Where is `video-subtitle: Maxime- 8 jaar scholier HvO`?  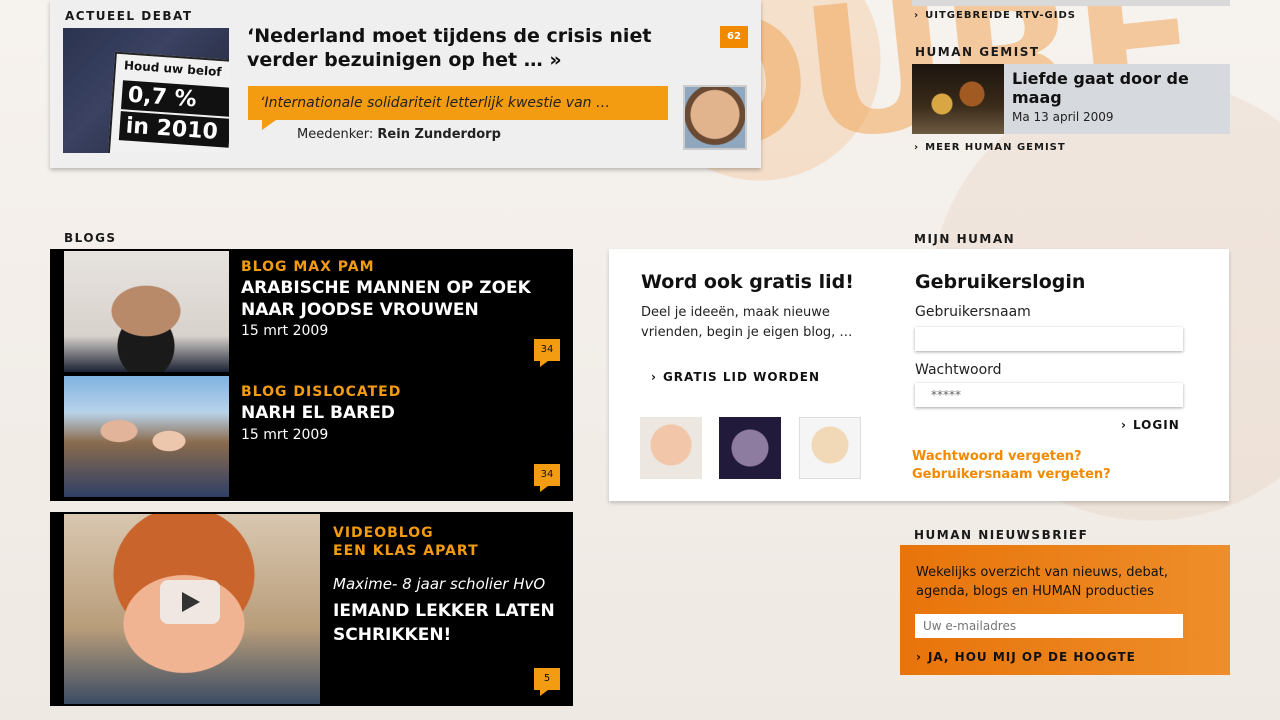
video-subtitle: Maxime- 8 jaar scholier HvO is located at coordinates (439, 584).